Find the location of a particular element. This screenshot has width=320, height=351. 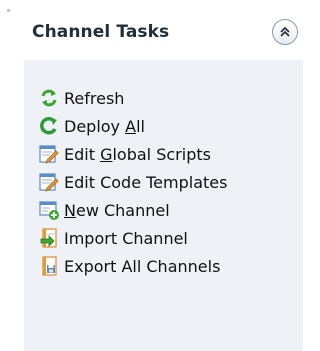

double-chevron-up-icon is located at coordinates (285, 31).